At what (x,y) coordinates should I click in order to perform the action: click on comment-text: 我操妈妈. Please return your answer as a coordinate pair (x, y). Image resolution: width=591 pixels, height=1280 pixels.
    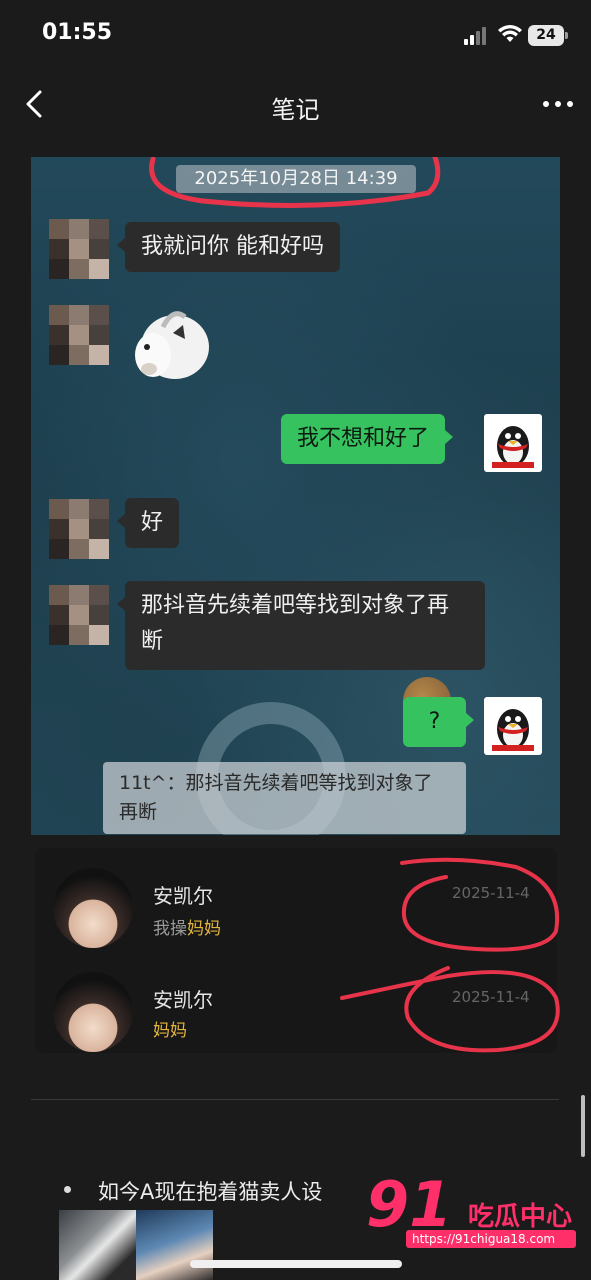
    Looking at the image, I should click on (187, 926).